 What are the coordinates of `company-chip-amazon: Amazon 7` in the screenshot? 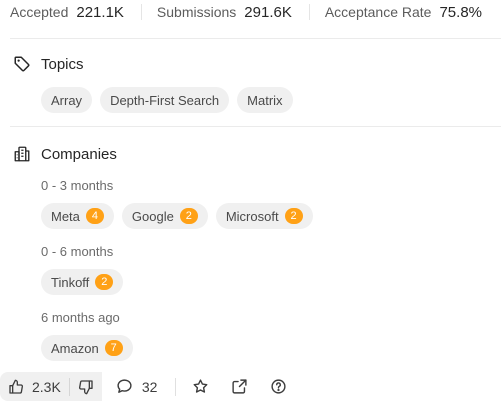 It's located at (87, 348).